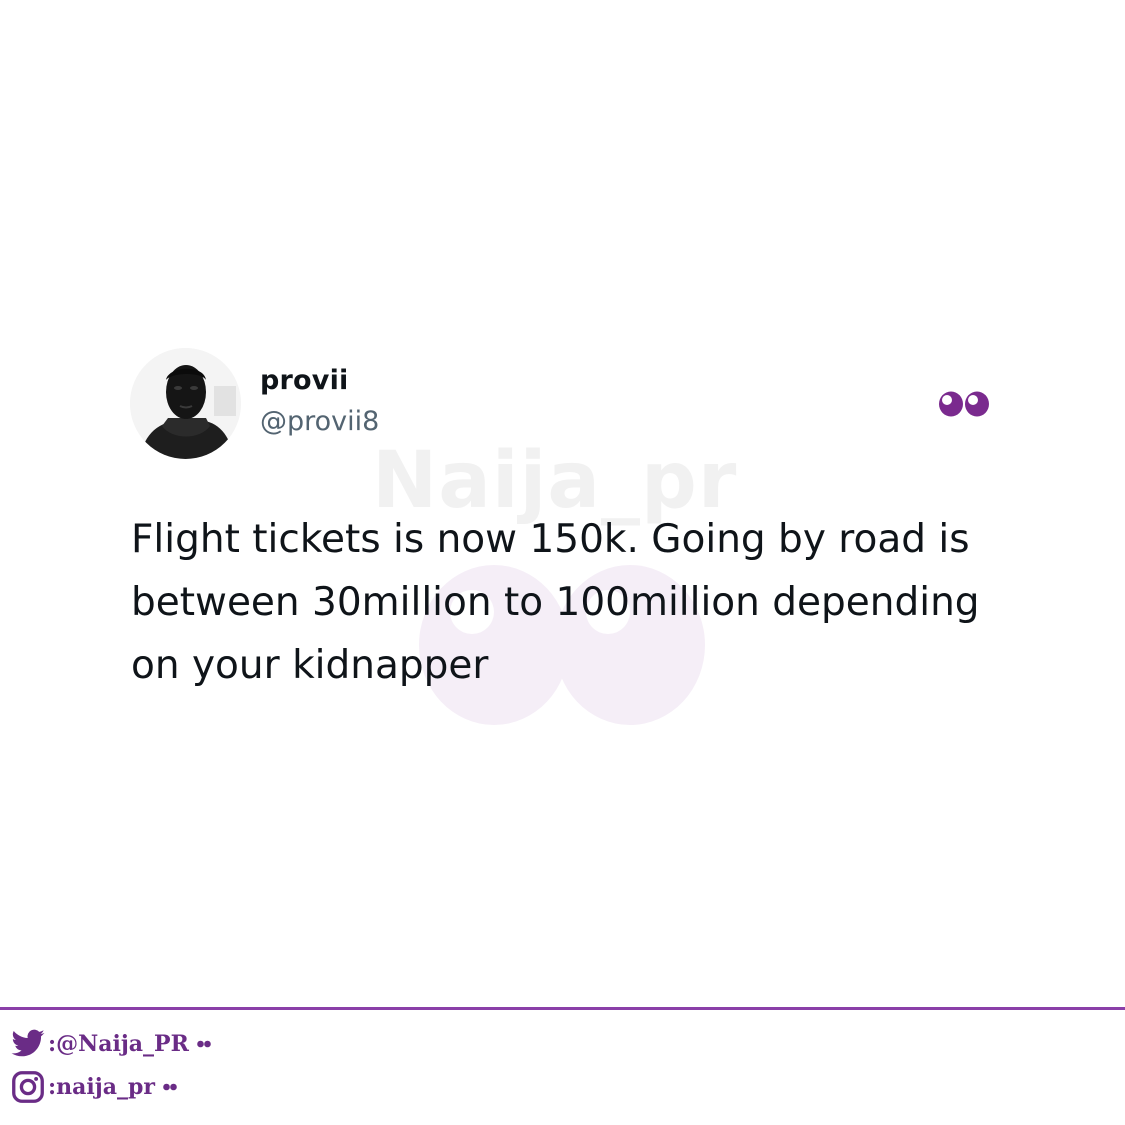 This screenshot has height=1125, width=1125. I want to click on twitter-handle-label: :@Naija_PR, so click(118, 1044).